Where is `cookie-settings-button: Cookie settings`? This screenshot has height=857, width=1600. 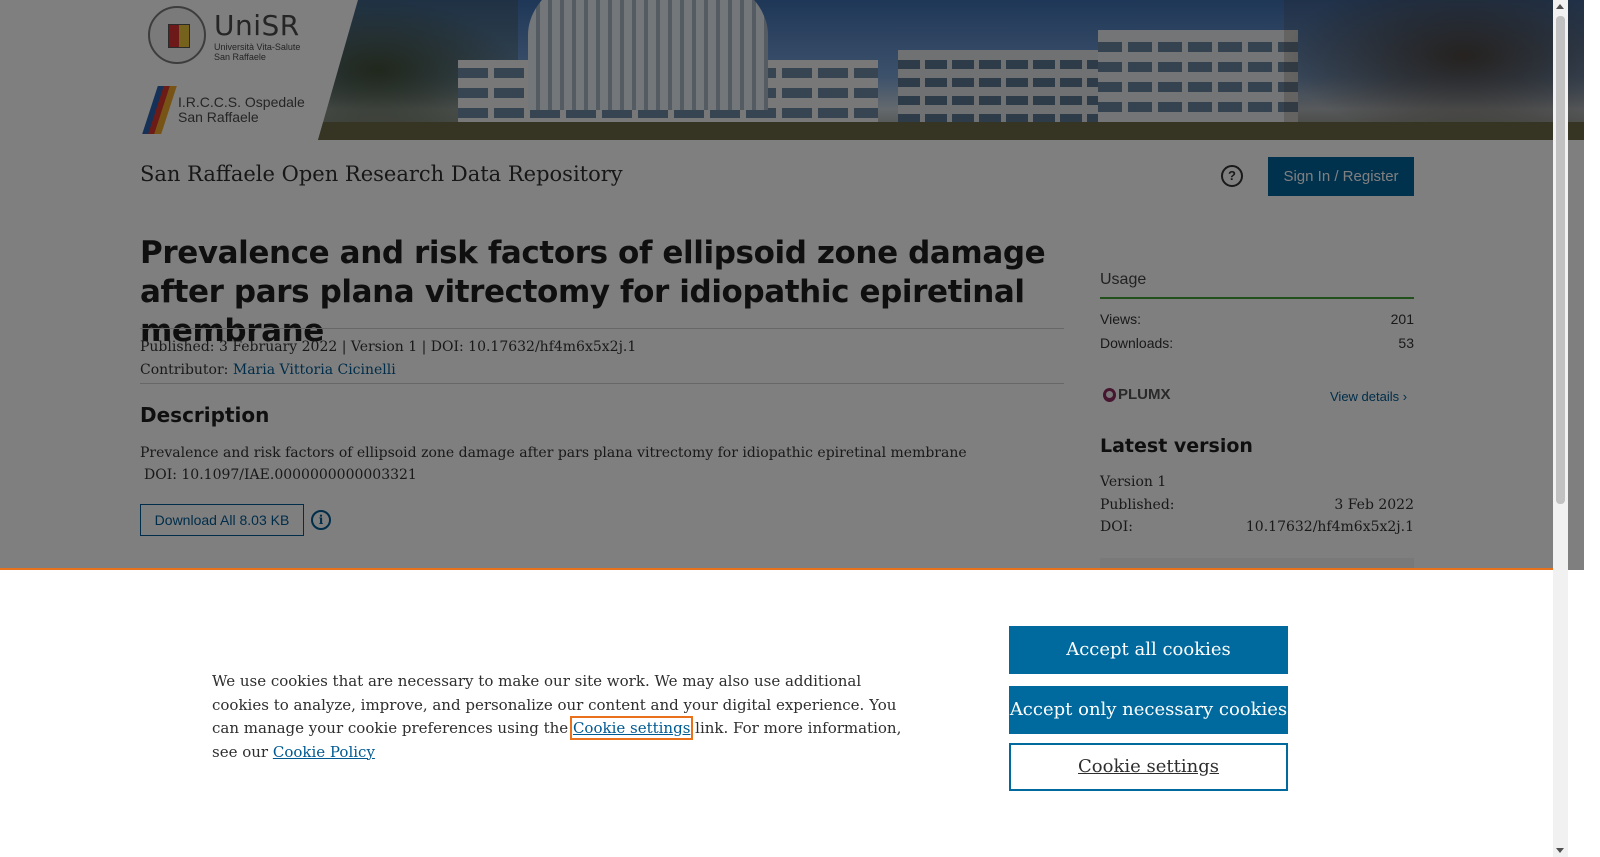
cookie-settings-button: Cookie settings is located at coordinates (1148, 767).